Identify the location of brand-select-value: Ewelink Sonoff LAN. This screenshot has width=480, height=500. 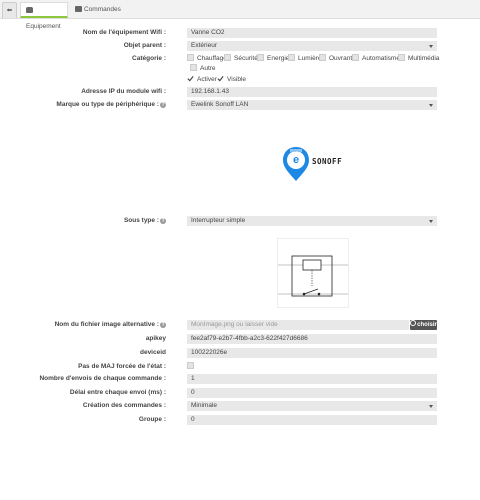
(220, 104).